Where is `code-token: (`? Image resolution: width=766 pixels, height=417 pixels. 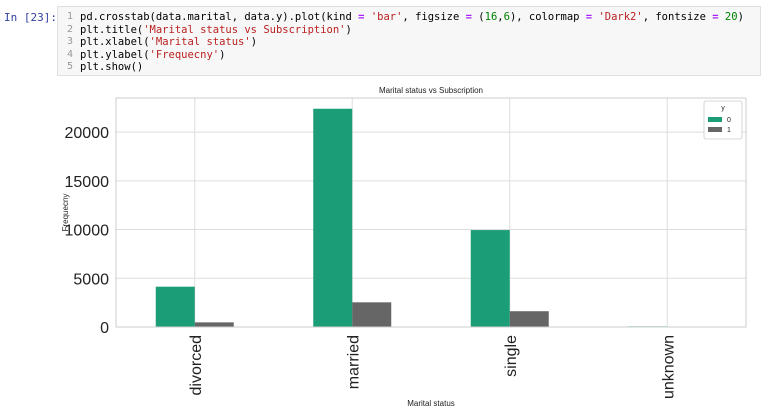 code-token: ( is located at coordinates (478, 17).